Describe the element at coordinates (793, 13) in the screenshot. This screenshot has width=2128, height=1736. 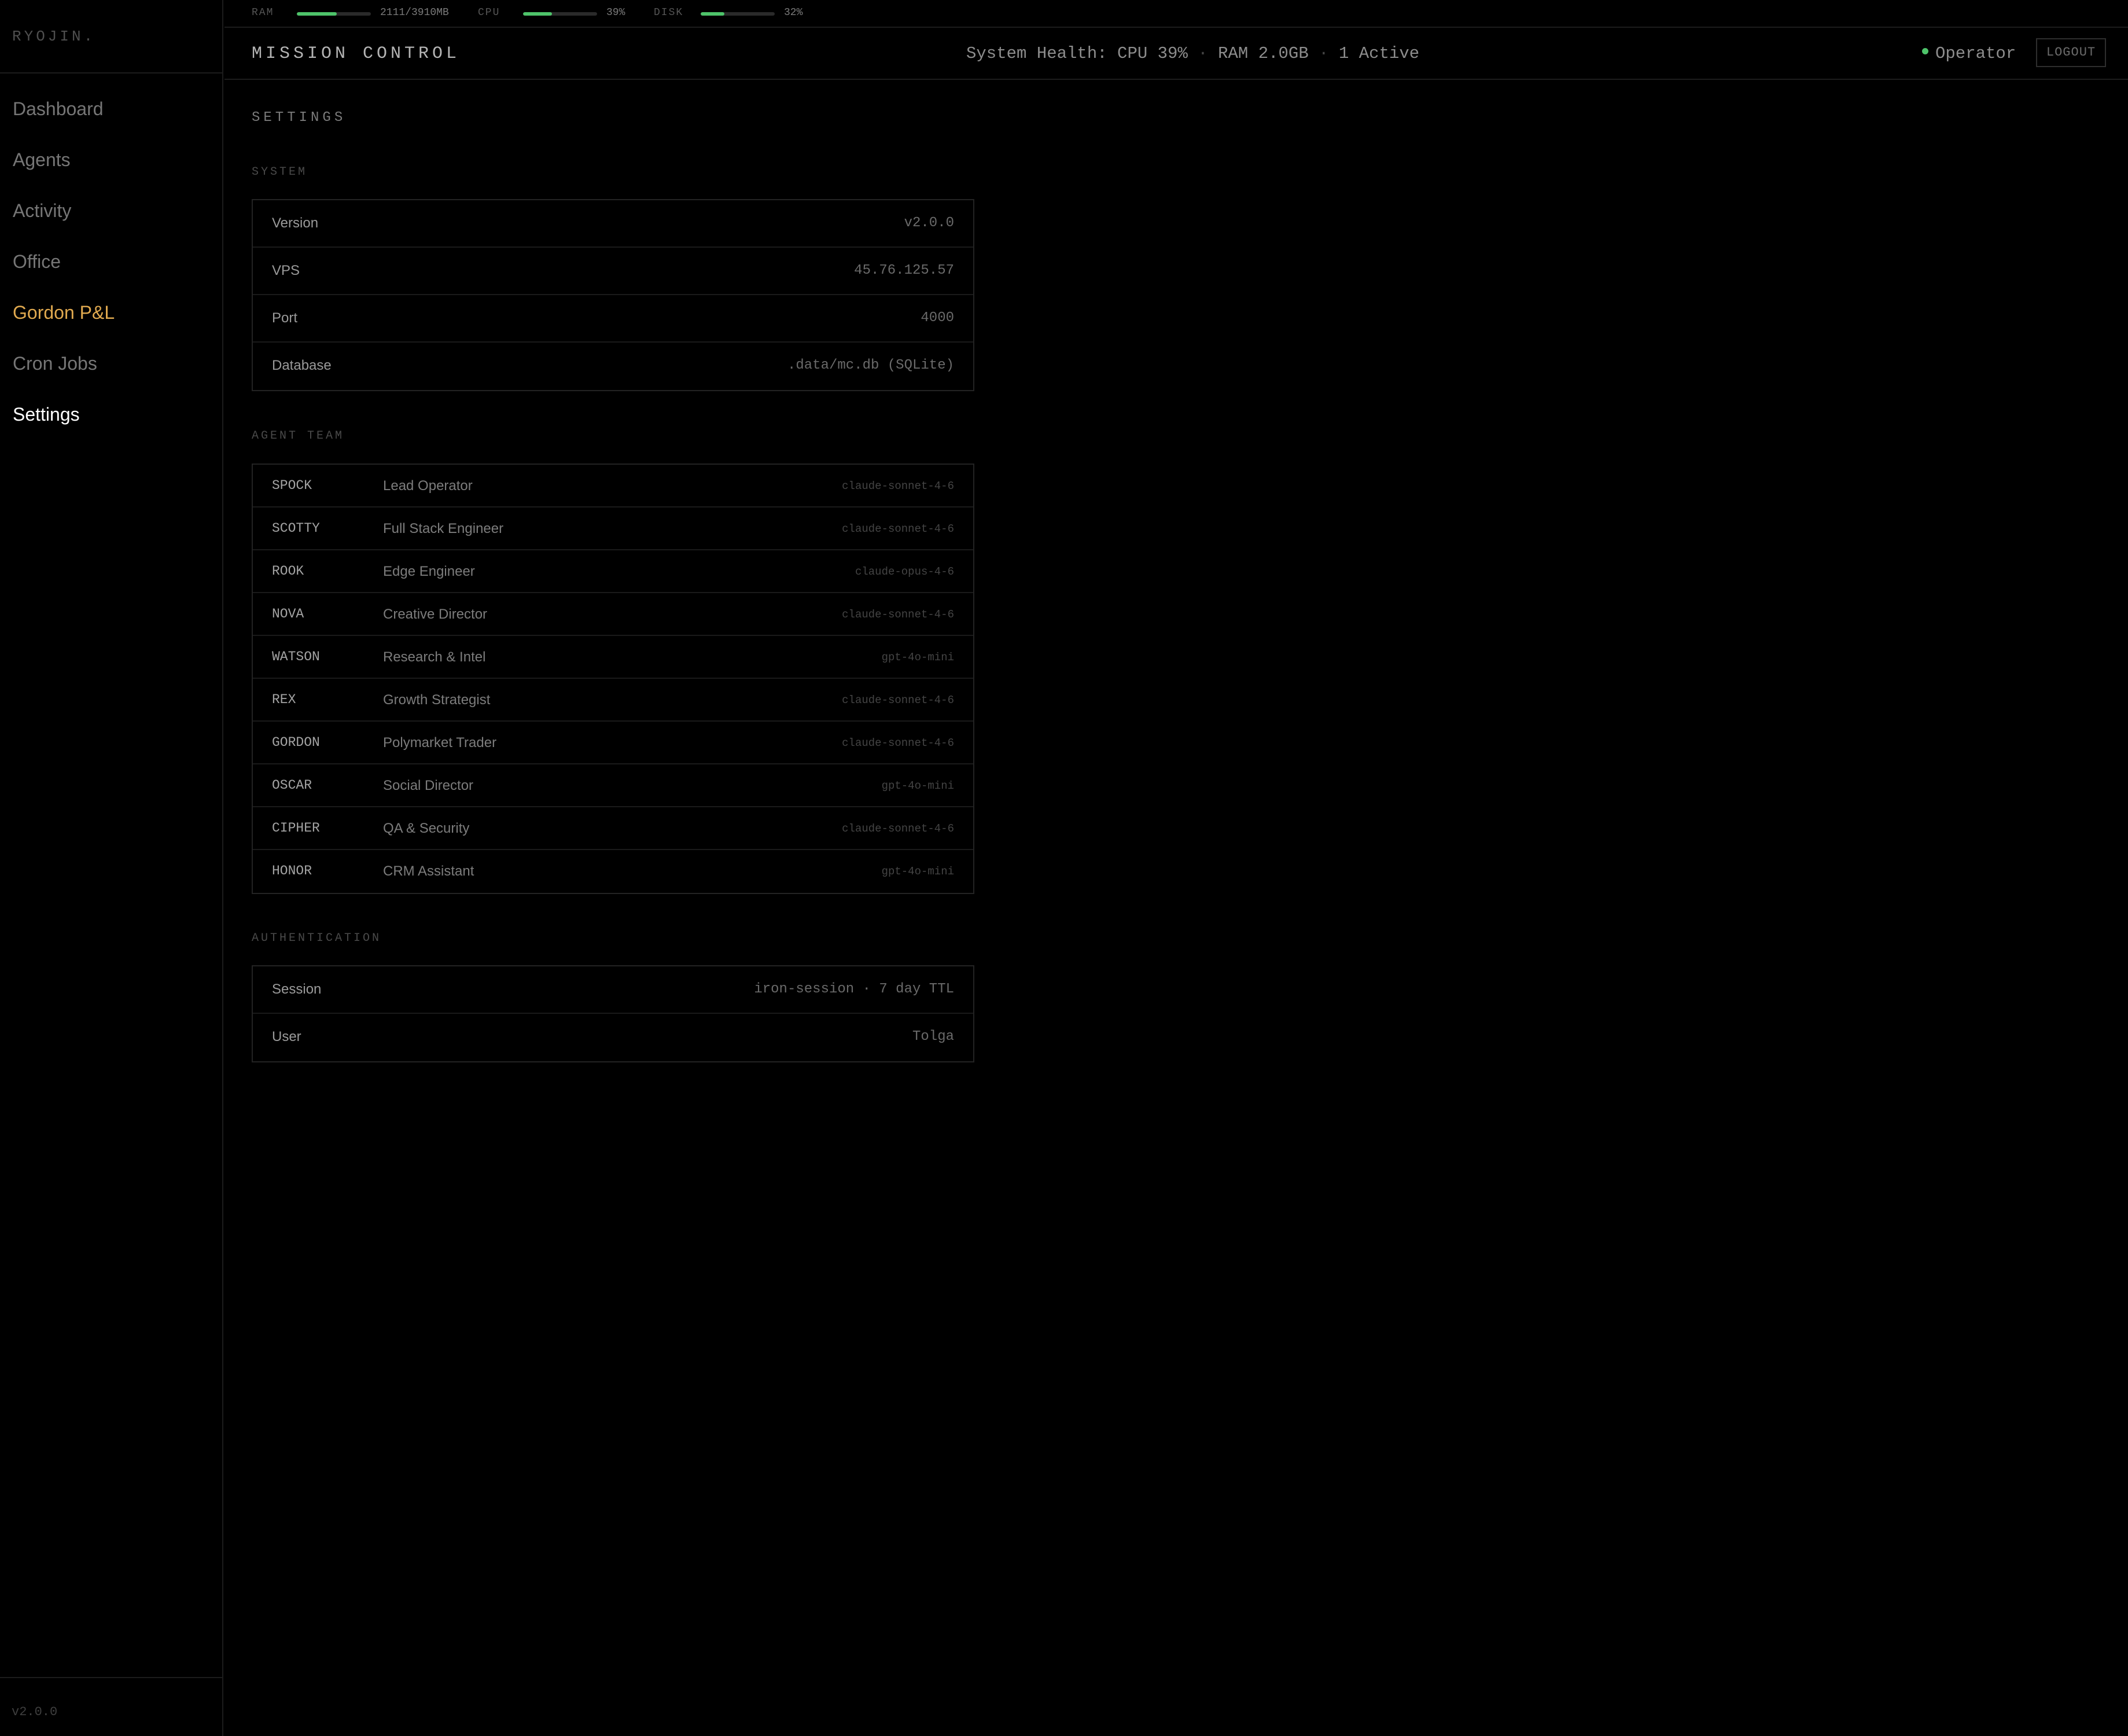
I see `disk-value: 32%` at that location.